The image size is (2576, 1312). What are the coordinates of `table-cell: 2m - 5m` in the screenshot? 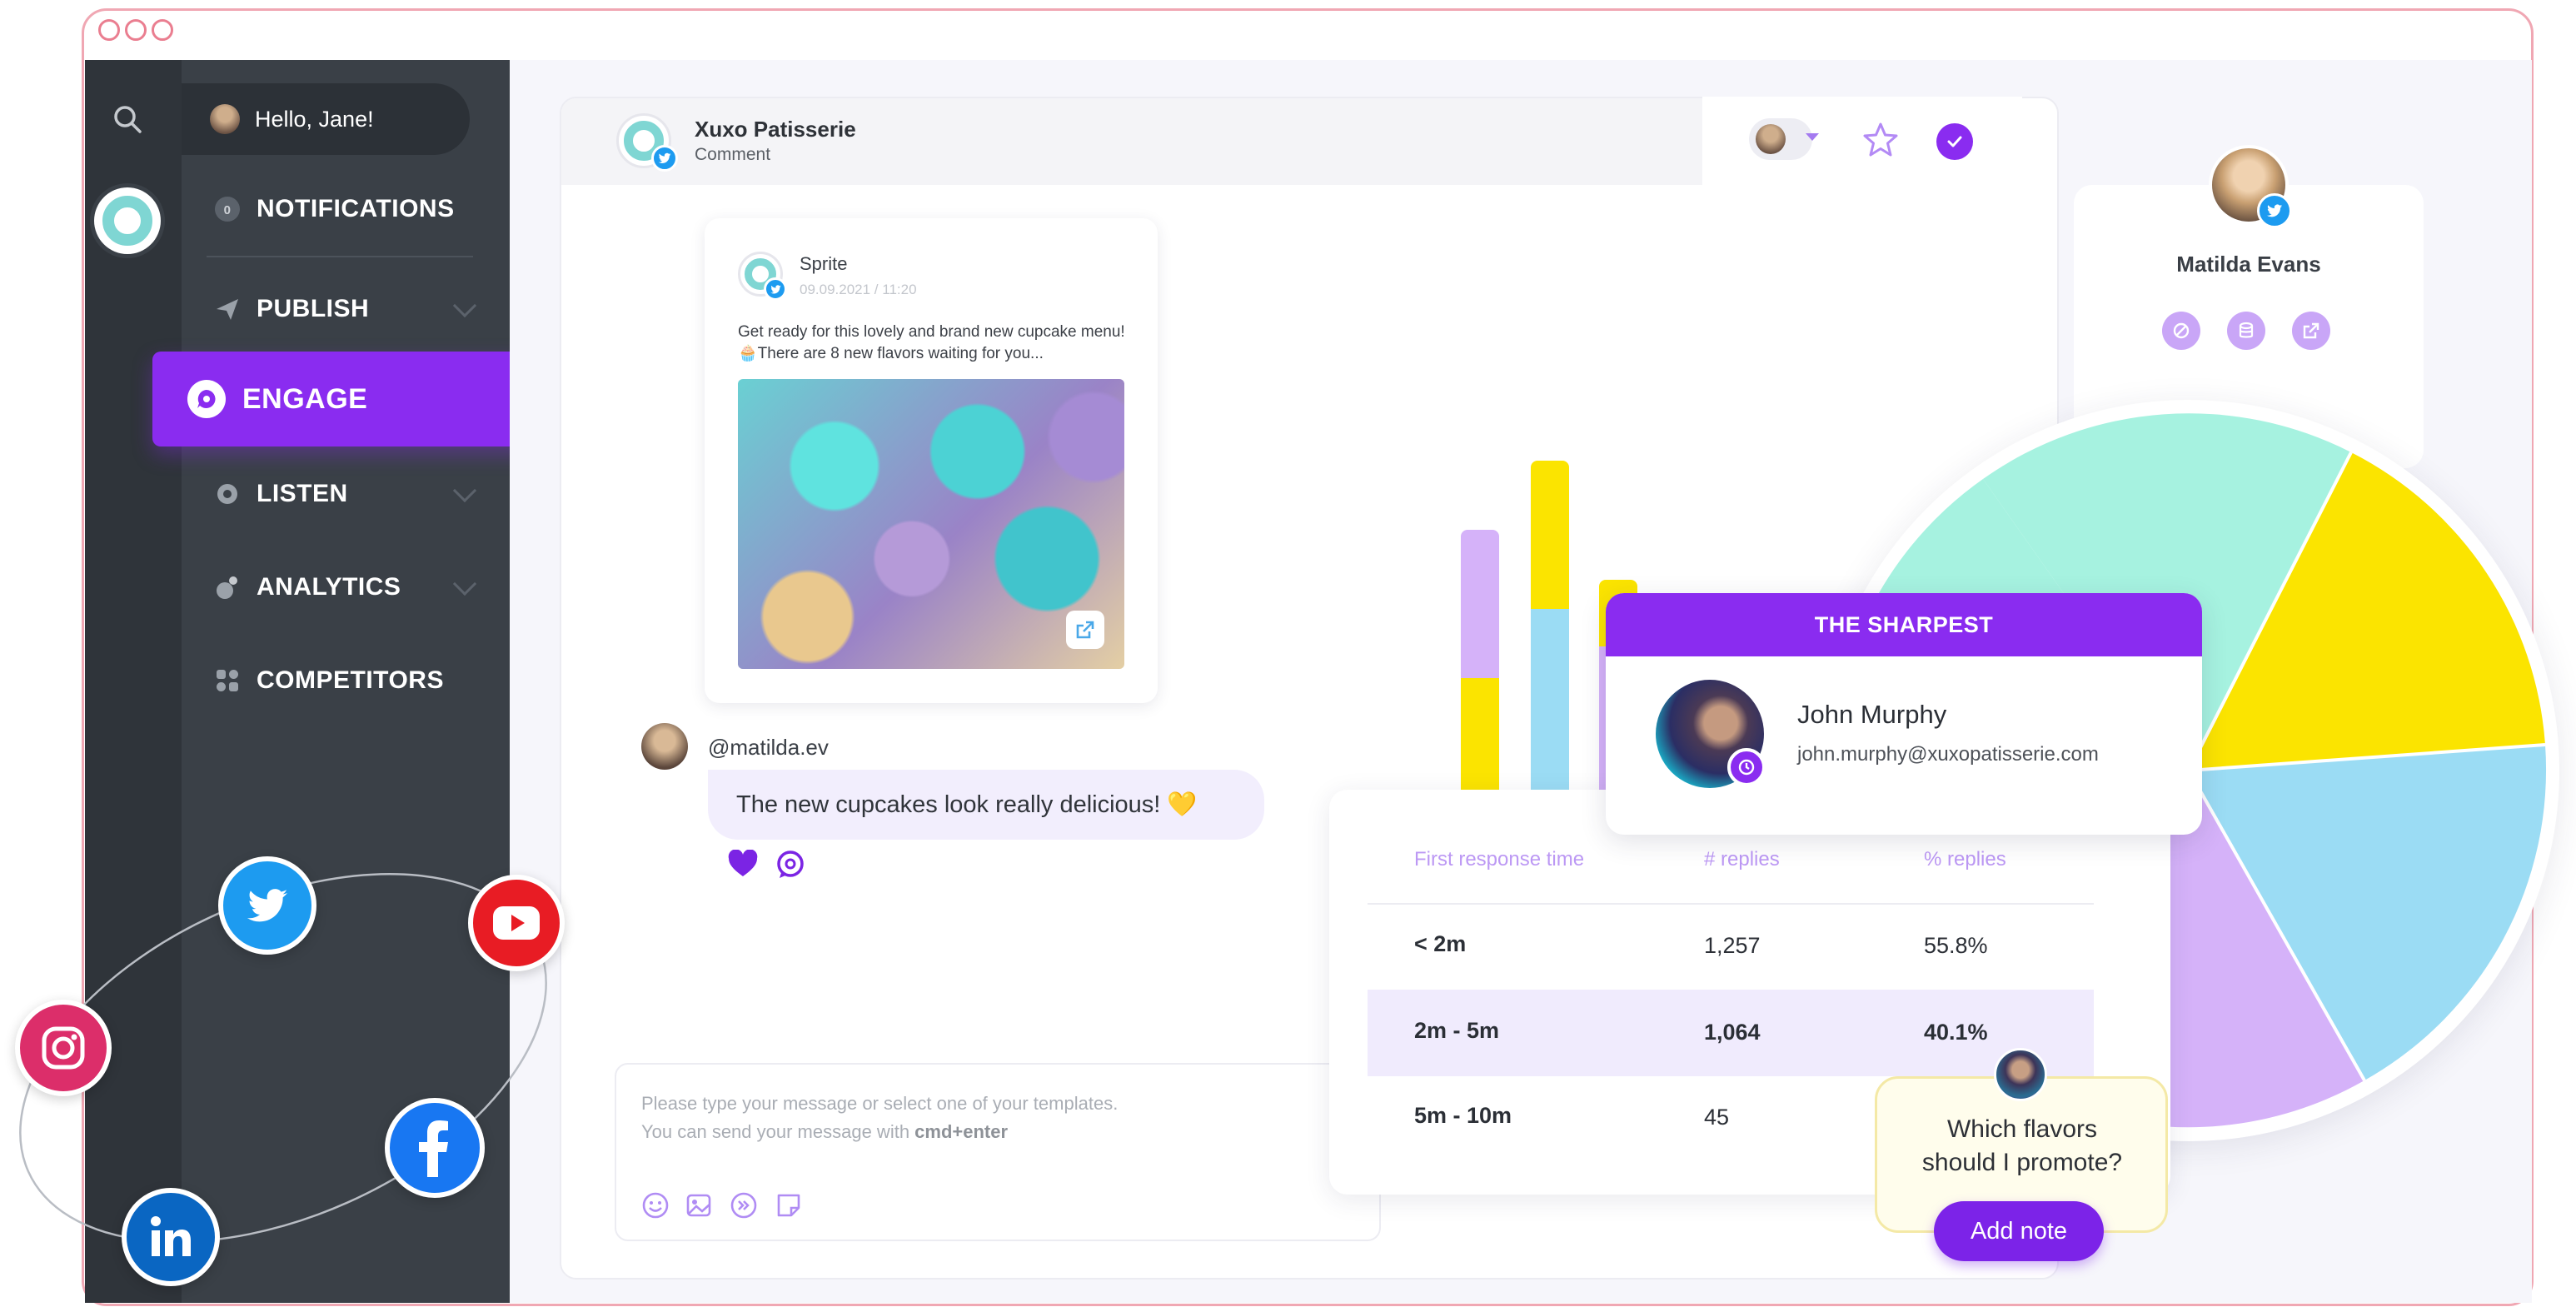 It's located at (1457, 1030).